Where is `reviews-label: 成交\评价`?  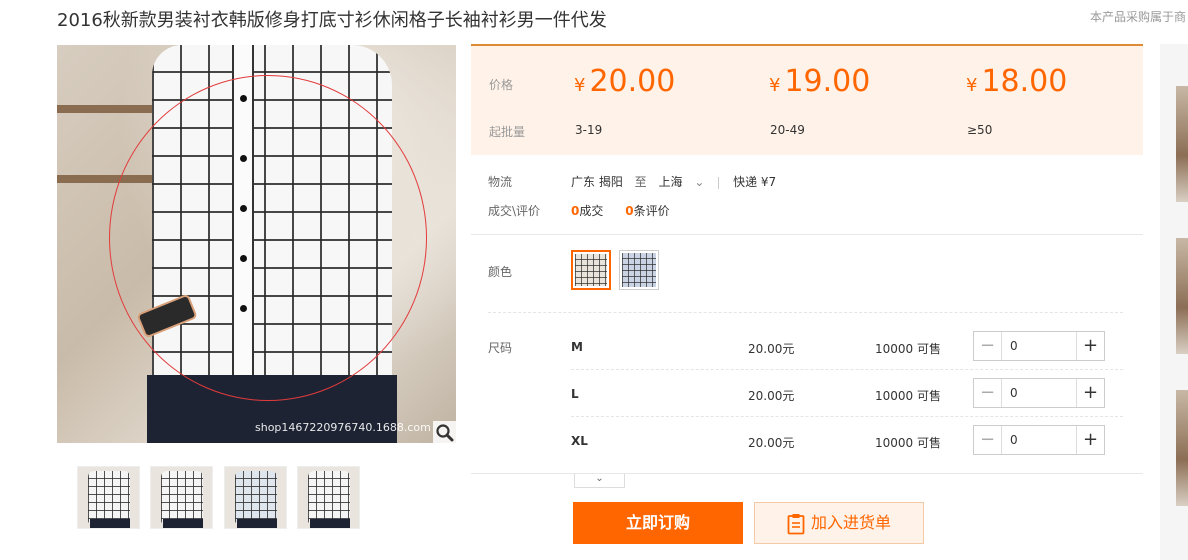
reviews-label: 成交\评价 is located at coordinates (514, 211).